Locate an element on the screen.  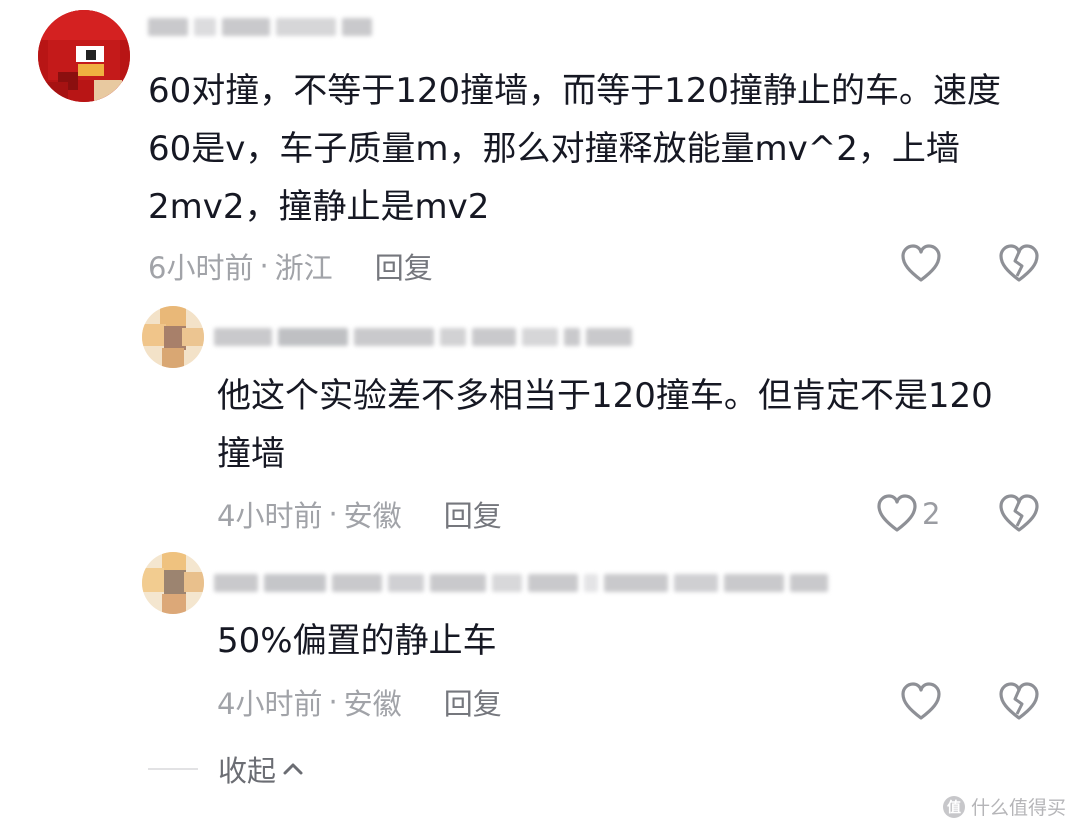
comment-line: 他这个实验差不多相当于120撞车。但肯定不是120 is located at coordinates (605, 396).